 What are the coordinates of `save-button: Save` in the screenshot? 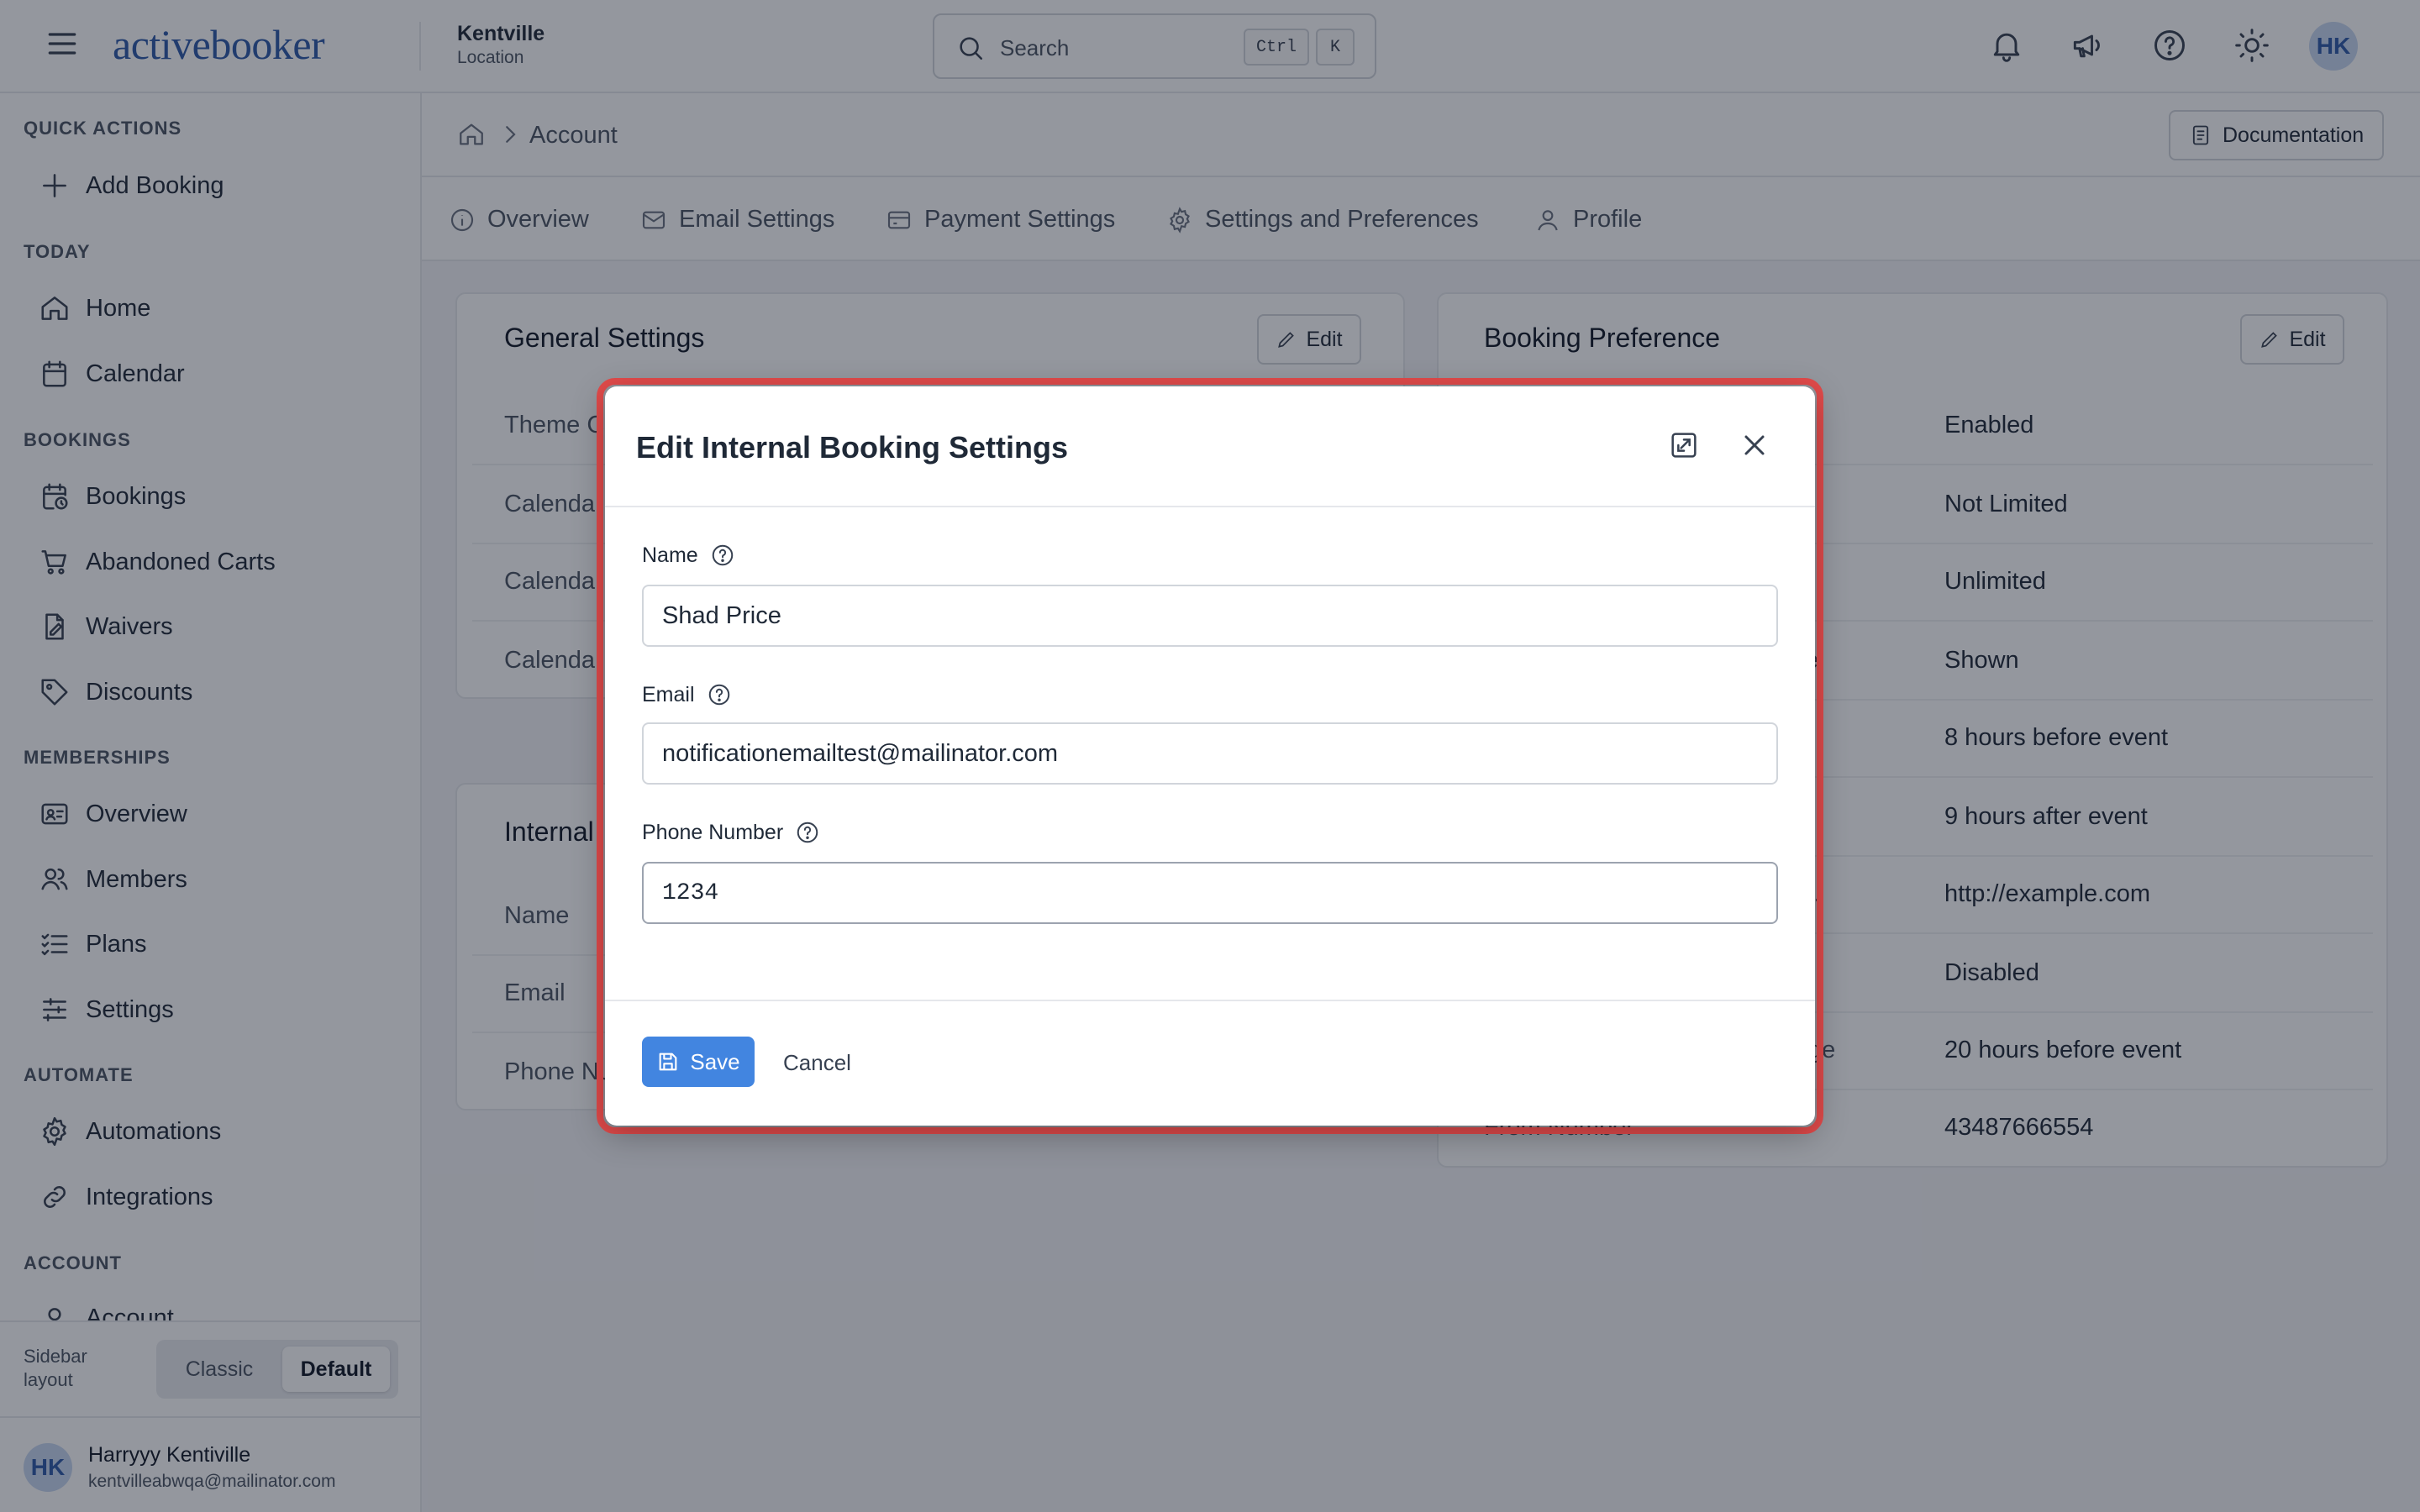 It's located at (698, 1062).